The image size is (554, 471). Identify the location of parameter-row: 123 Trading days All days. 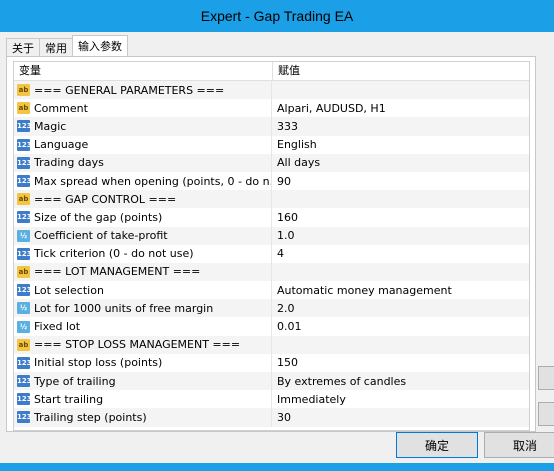
(271, 162).